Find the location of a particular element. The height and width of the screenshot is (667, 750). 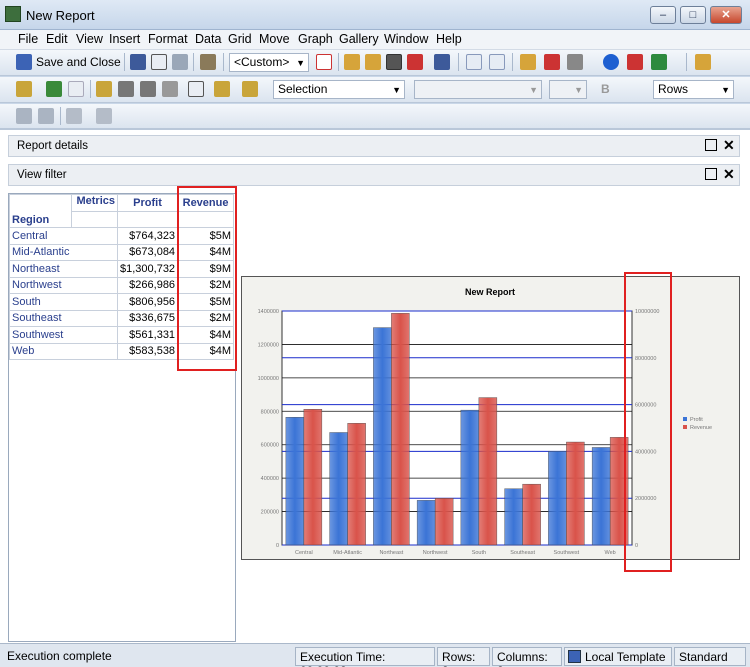

profit-cell: $673,084 is located at coordinates (147, 252).